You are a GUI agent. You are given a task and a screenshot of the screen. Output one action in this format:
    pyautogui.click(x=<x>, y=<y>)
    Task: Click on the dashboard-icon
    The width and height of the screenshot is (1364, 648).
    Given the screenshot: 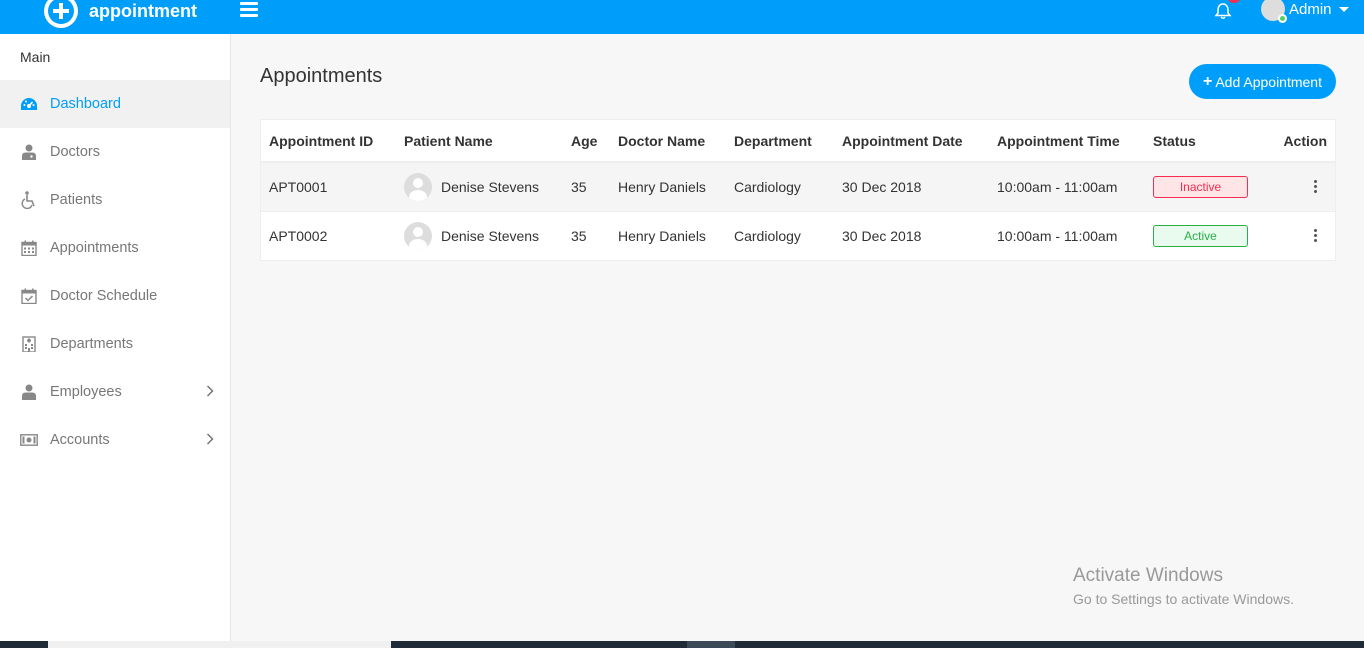 What is the action you would take?
    pyautogui.click(x=29, y=104)
    